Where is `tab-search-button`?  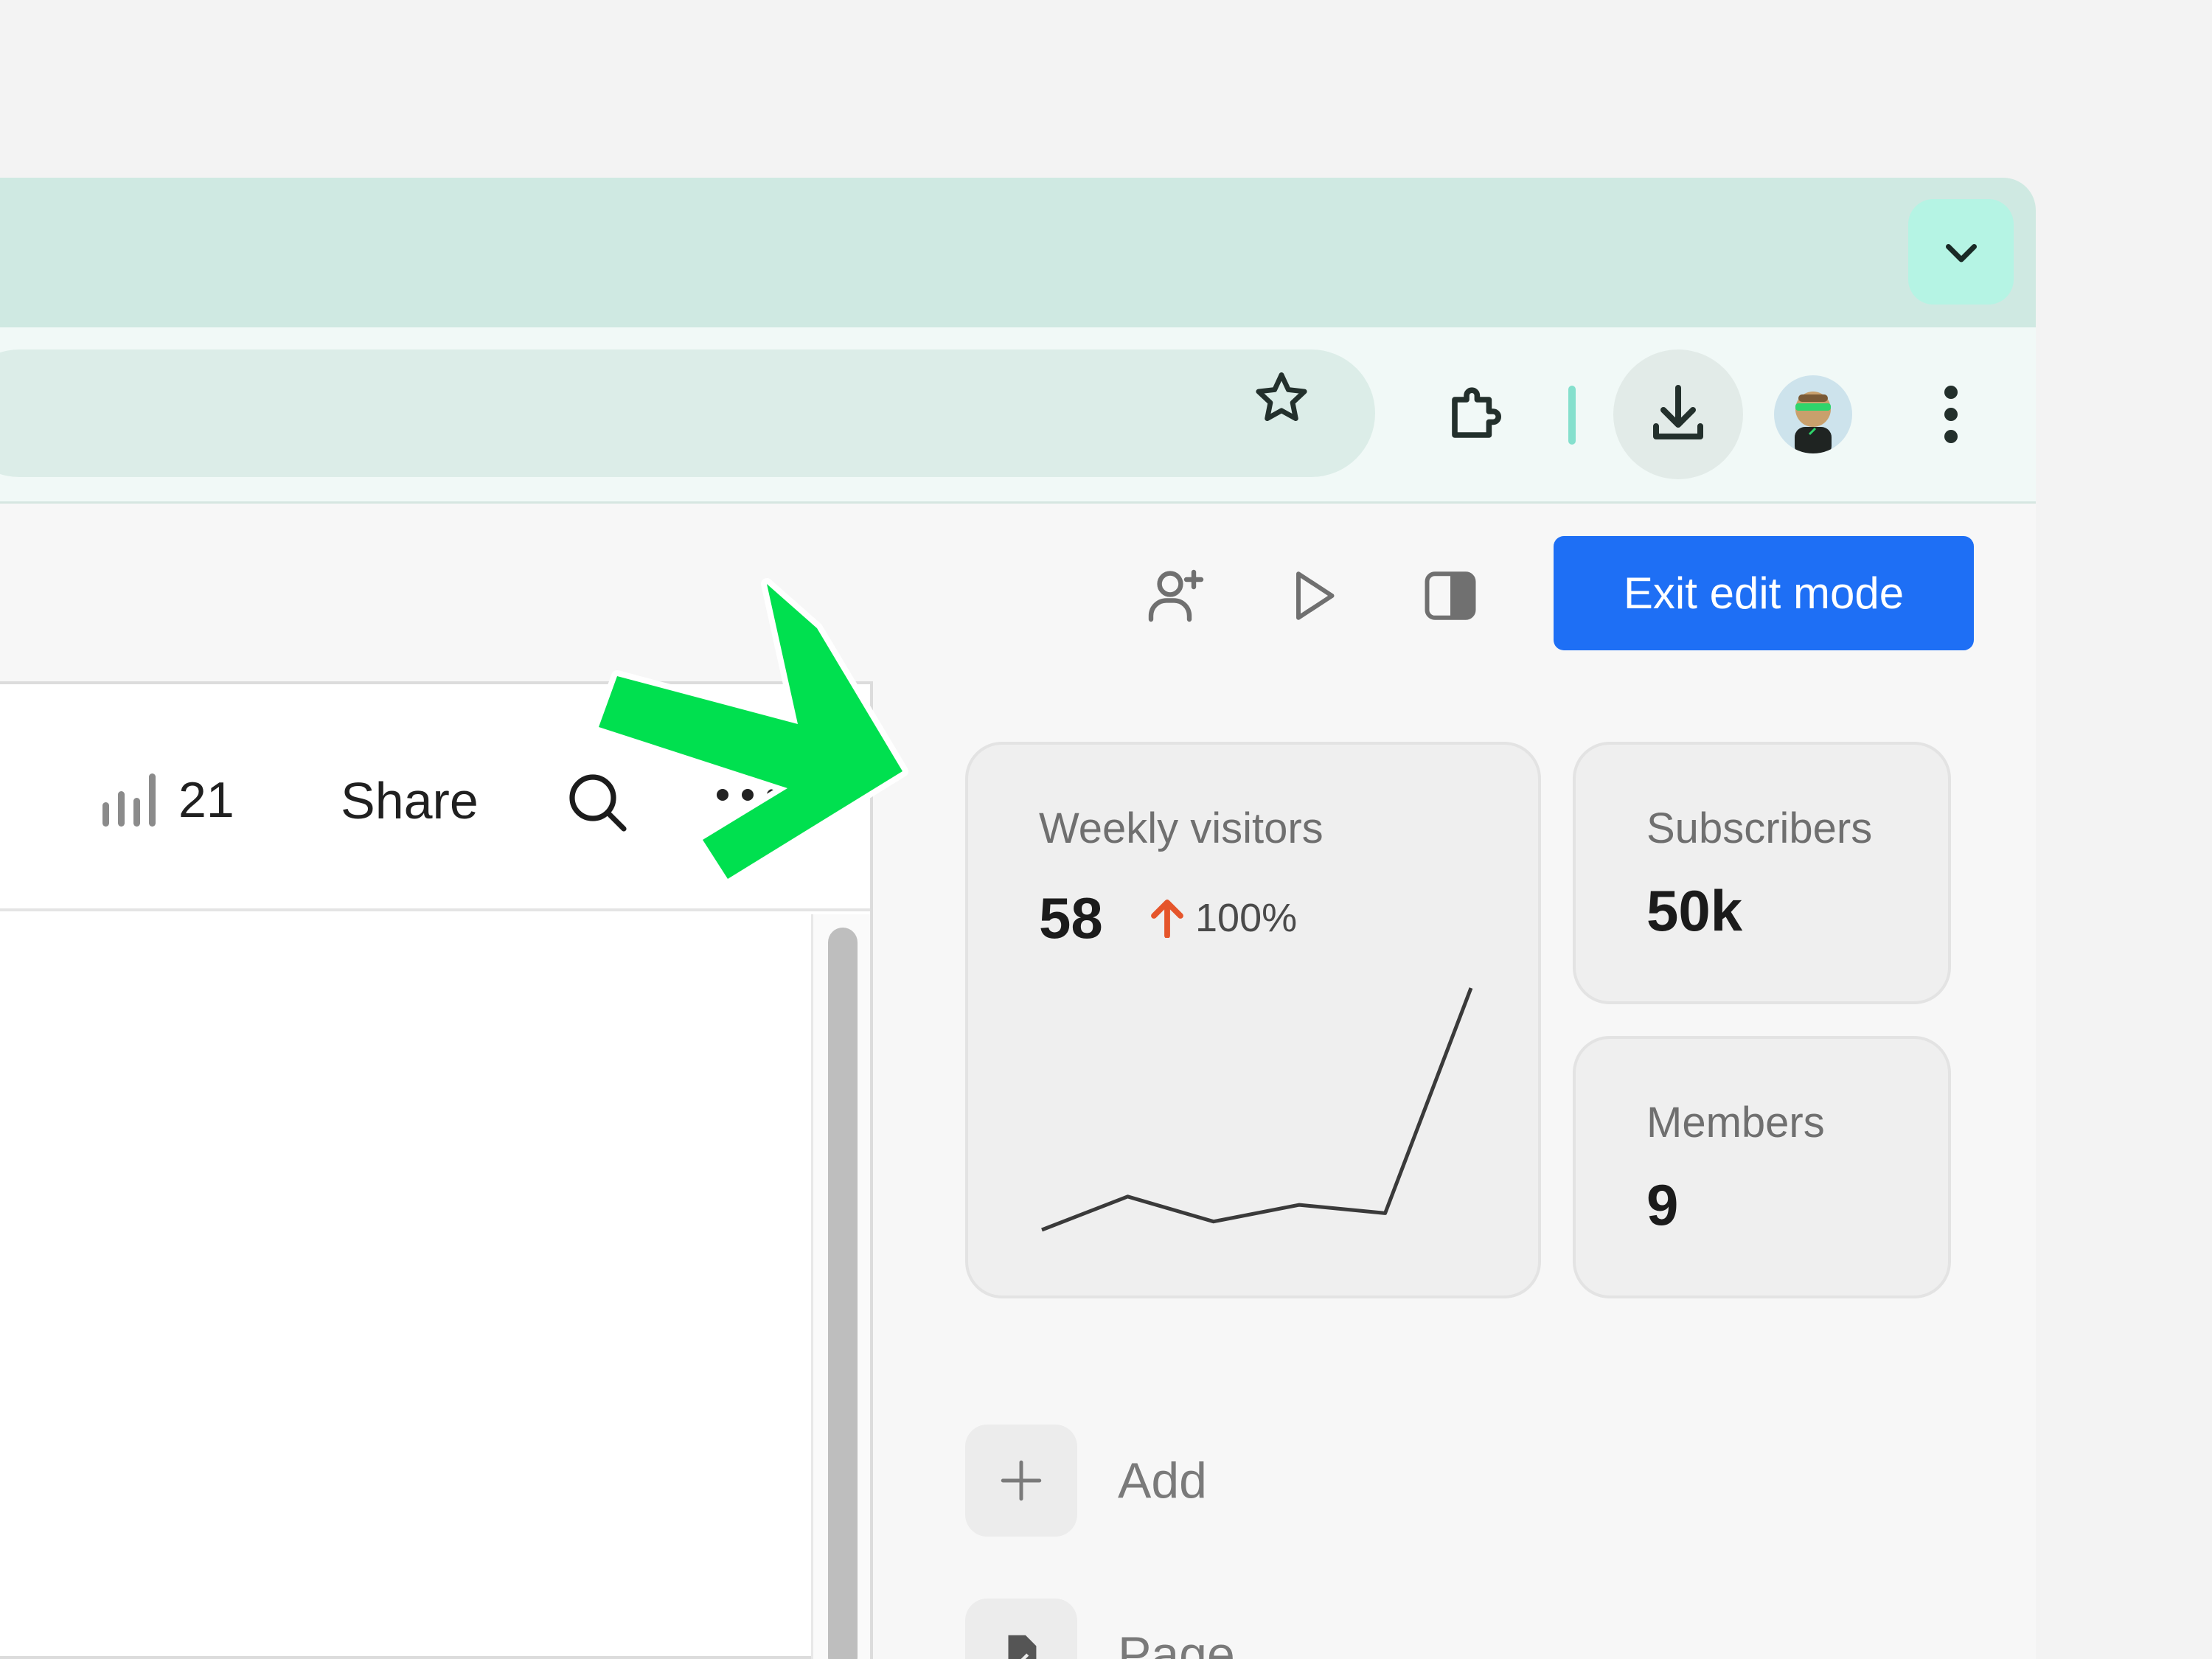
tab-search-button is located at coordinates (1961, 252).